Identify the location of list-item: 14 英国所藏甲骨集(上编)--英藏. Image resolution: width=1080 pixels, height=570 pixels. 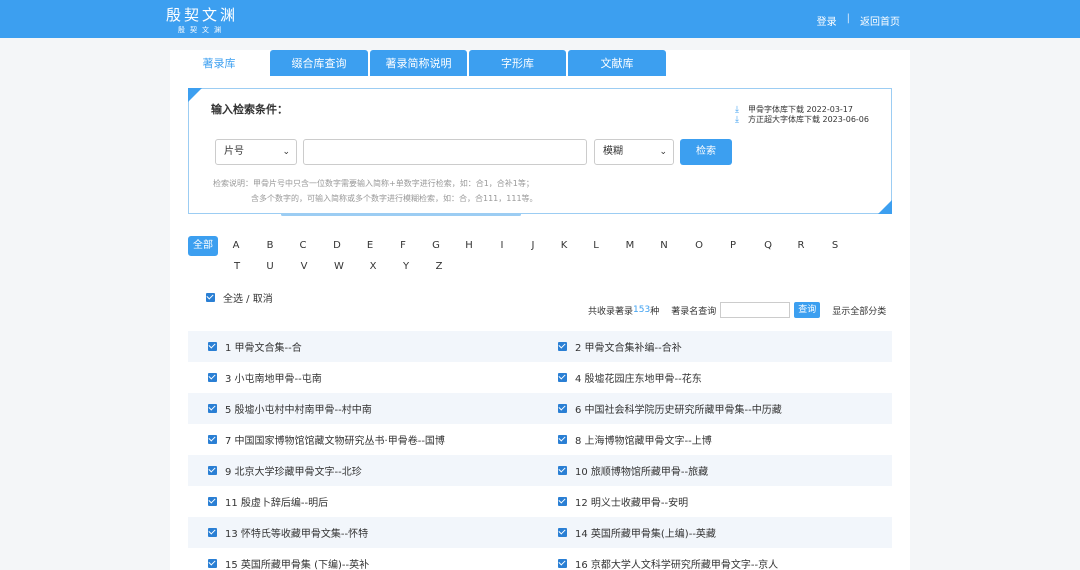
(637, 532).